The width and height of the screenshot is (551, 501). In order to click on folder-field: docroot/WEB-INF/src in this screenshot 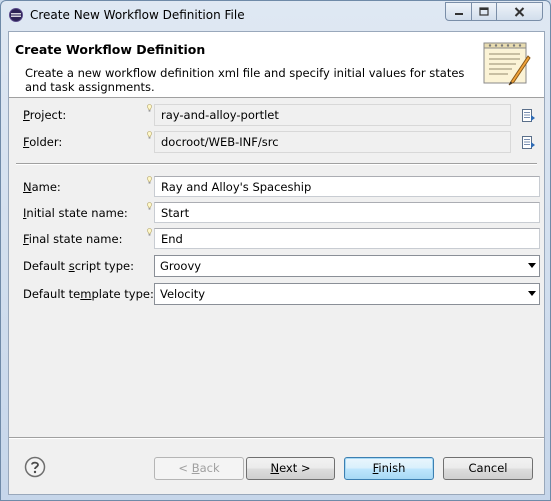, I will do `click(332, 142)`.